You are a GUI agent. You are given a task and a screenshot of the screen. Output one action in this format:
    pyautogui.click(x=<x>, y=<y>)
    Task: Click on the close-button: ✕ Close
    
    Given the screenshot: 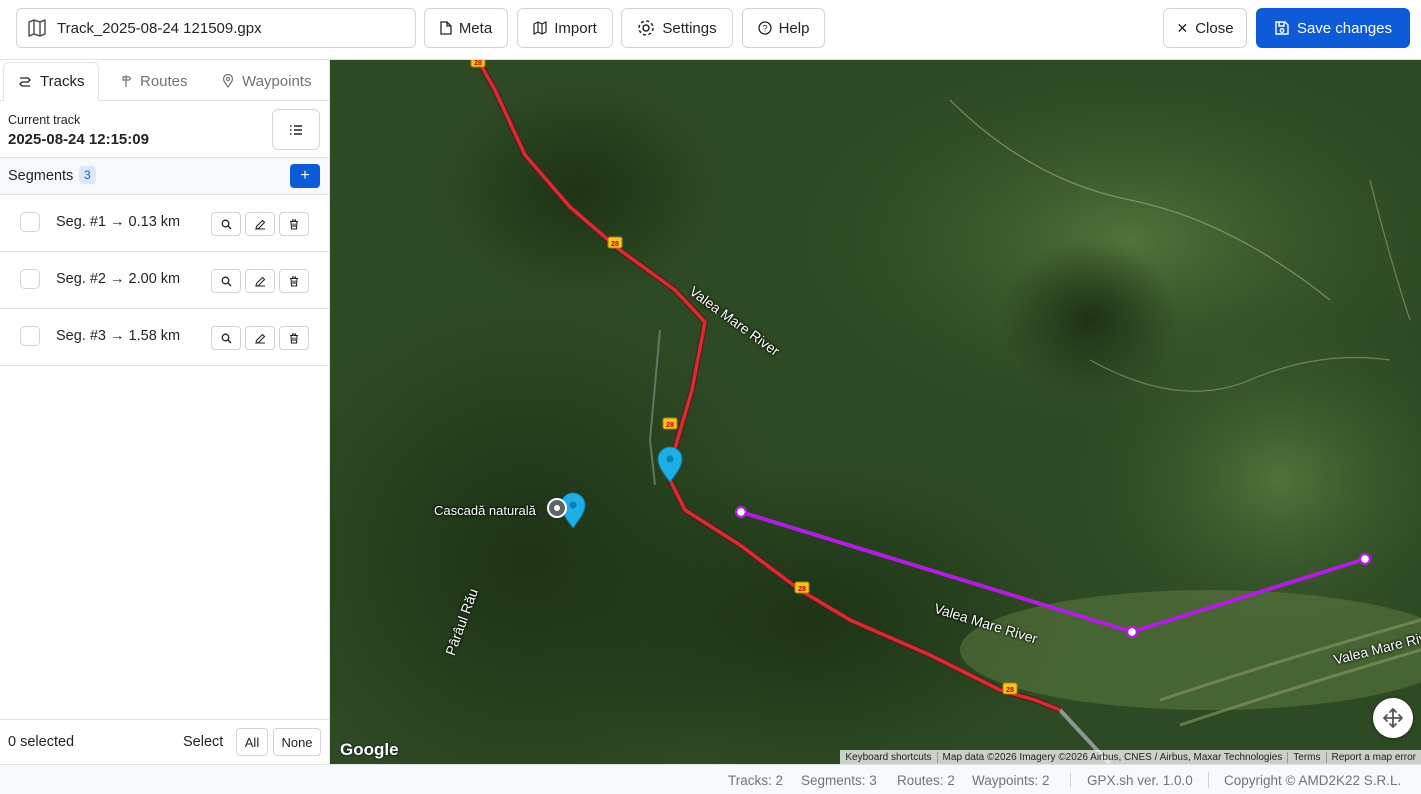 What is the action you would take?
    pyautogui.click(x=1205, y=28)
    